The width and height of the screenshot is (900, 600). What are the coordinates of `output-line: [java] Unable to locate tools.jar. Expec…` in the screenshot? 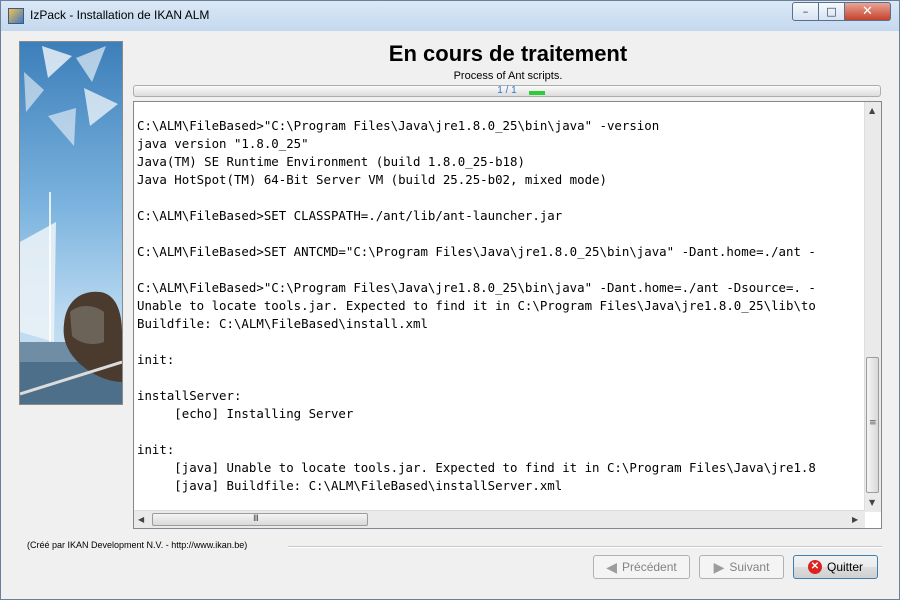 It's located at (476, 467).